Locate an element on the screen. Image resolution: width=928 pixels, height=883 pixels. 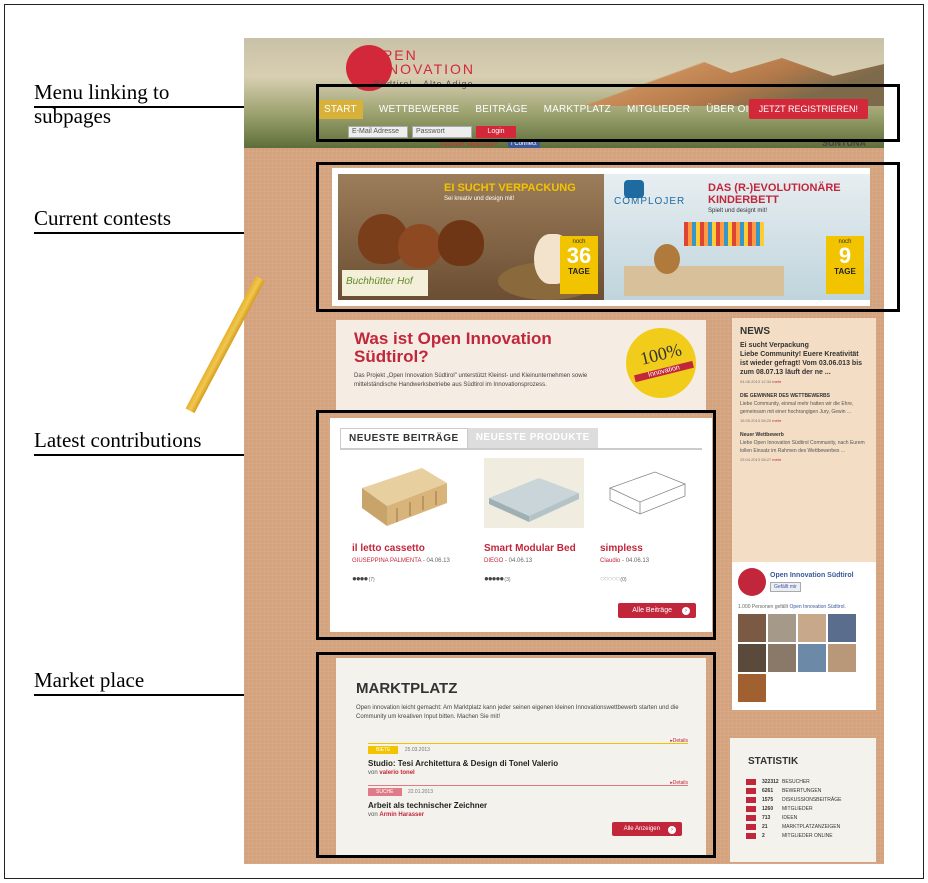
forgot-password-link: Passwort vergessen? is located at coordinates (468, 145).